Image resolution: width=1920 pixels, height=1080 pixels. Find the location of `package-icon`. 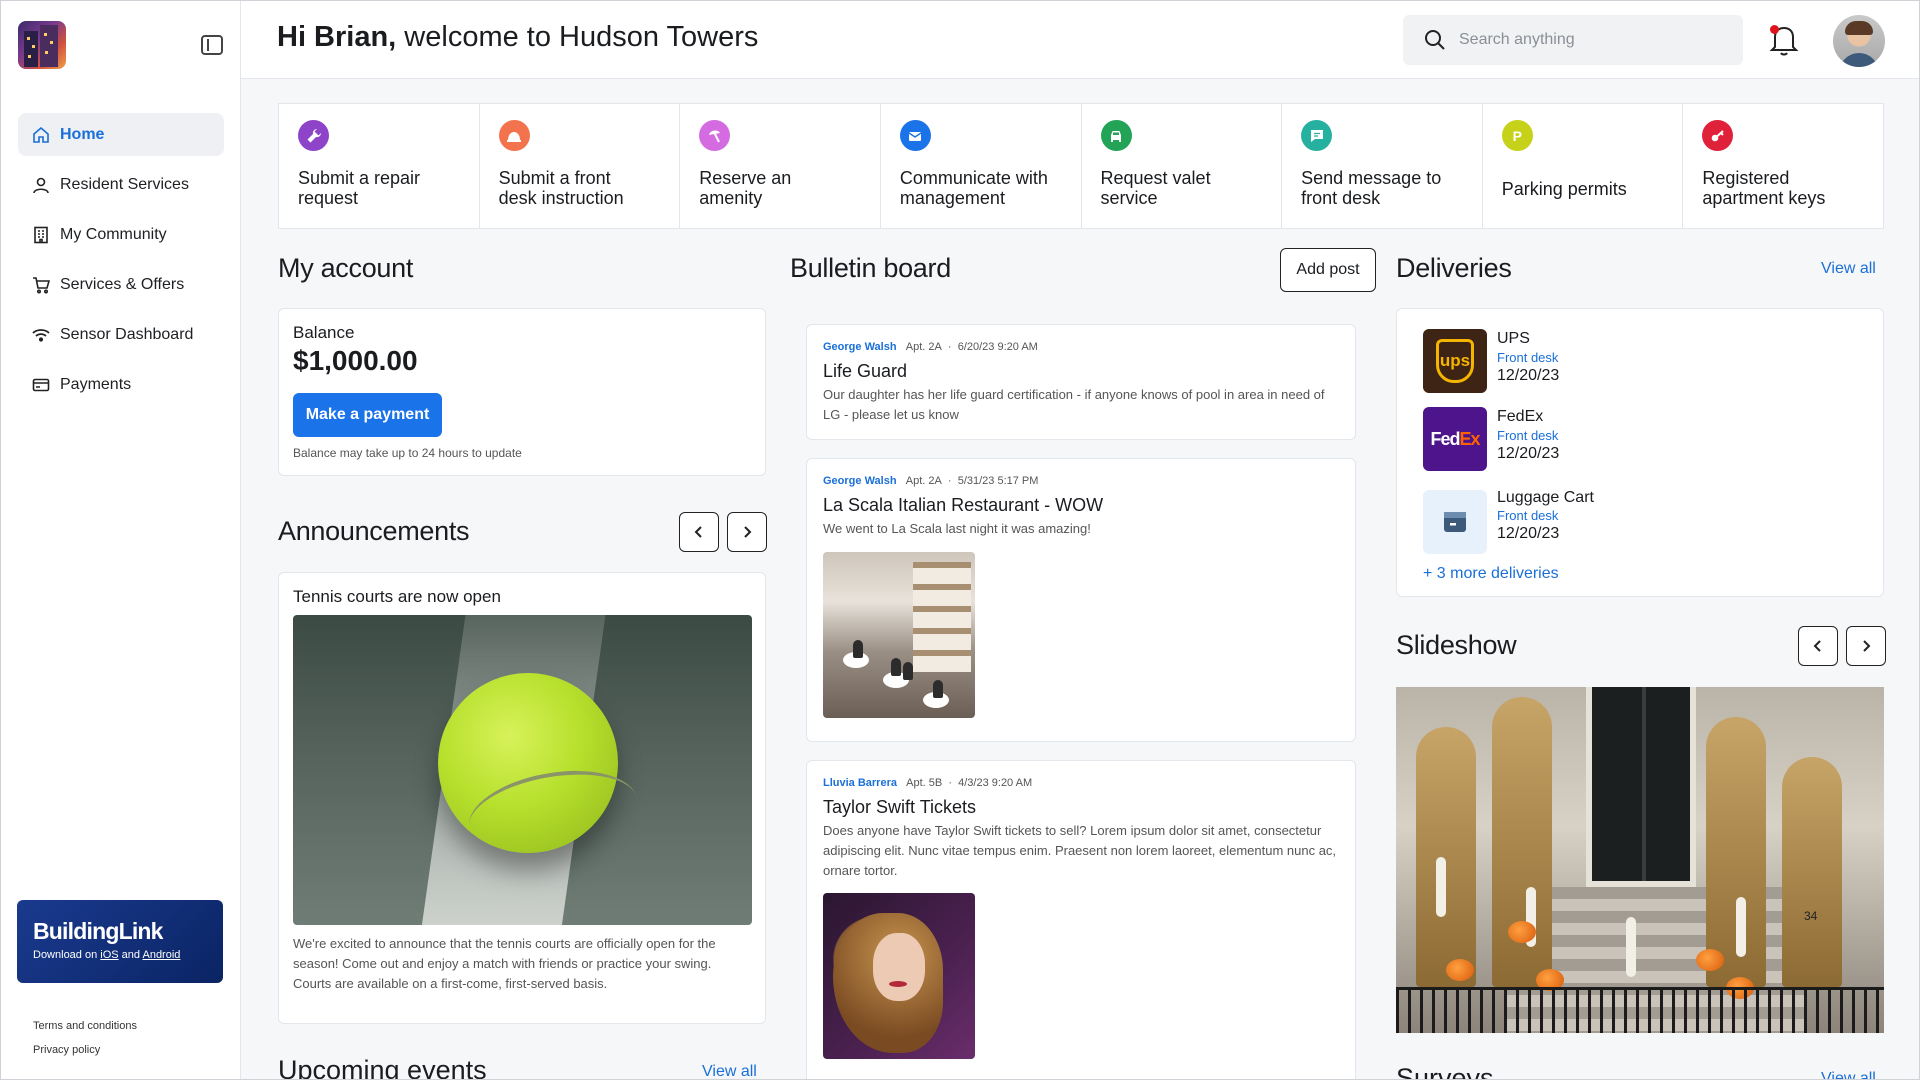

package-icon is located at coordinates (1455, 522).